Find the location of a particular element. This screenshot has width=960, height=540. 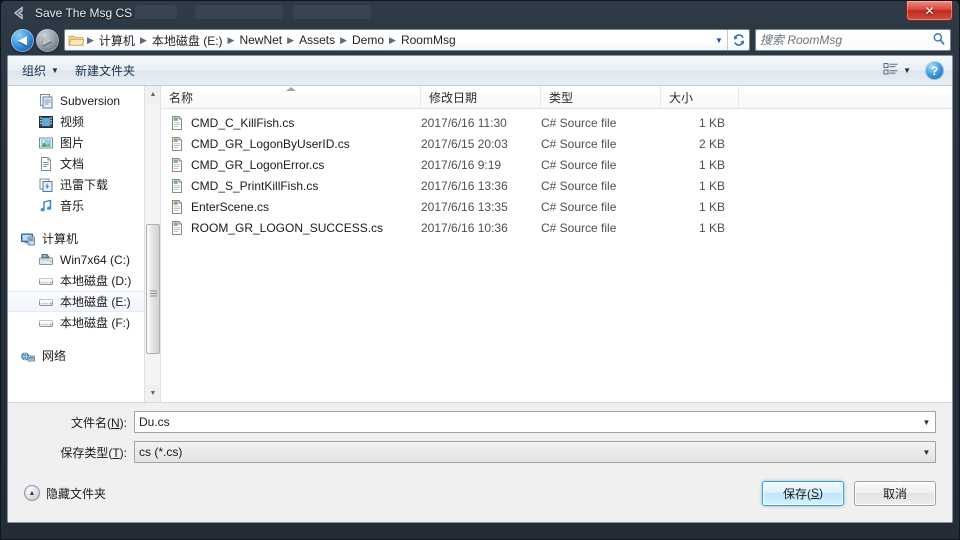

filename-label: 文件名(N): is located at coordinates (79, 422).